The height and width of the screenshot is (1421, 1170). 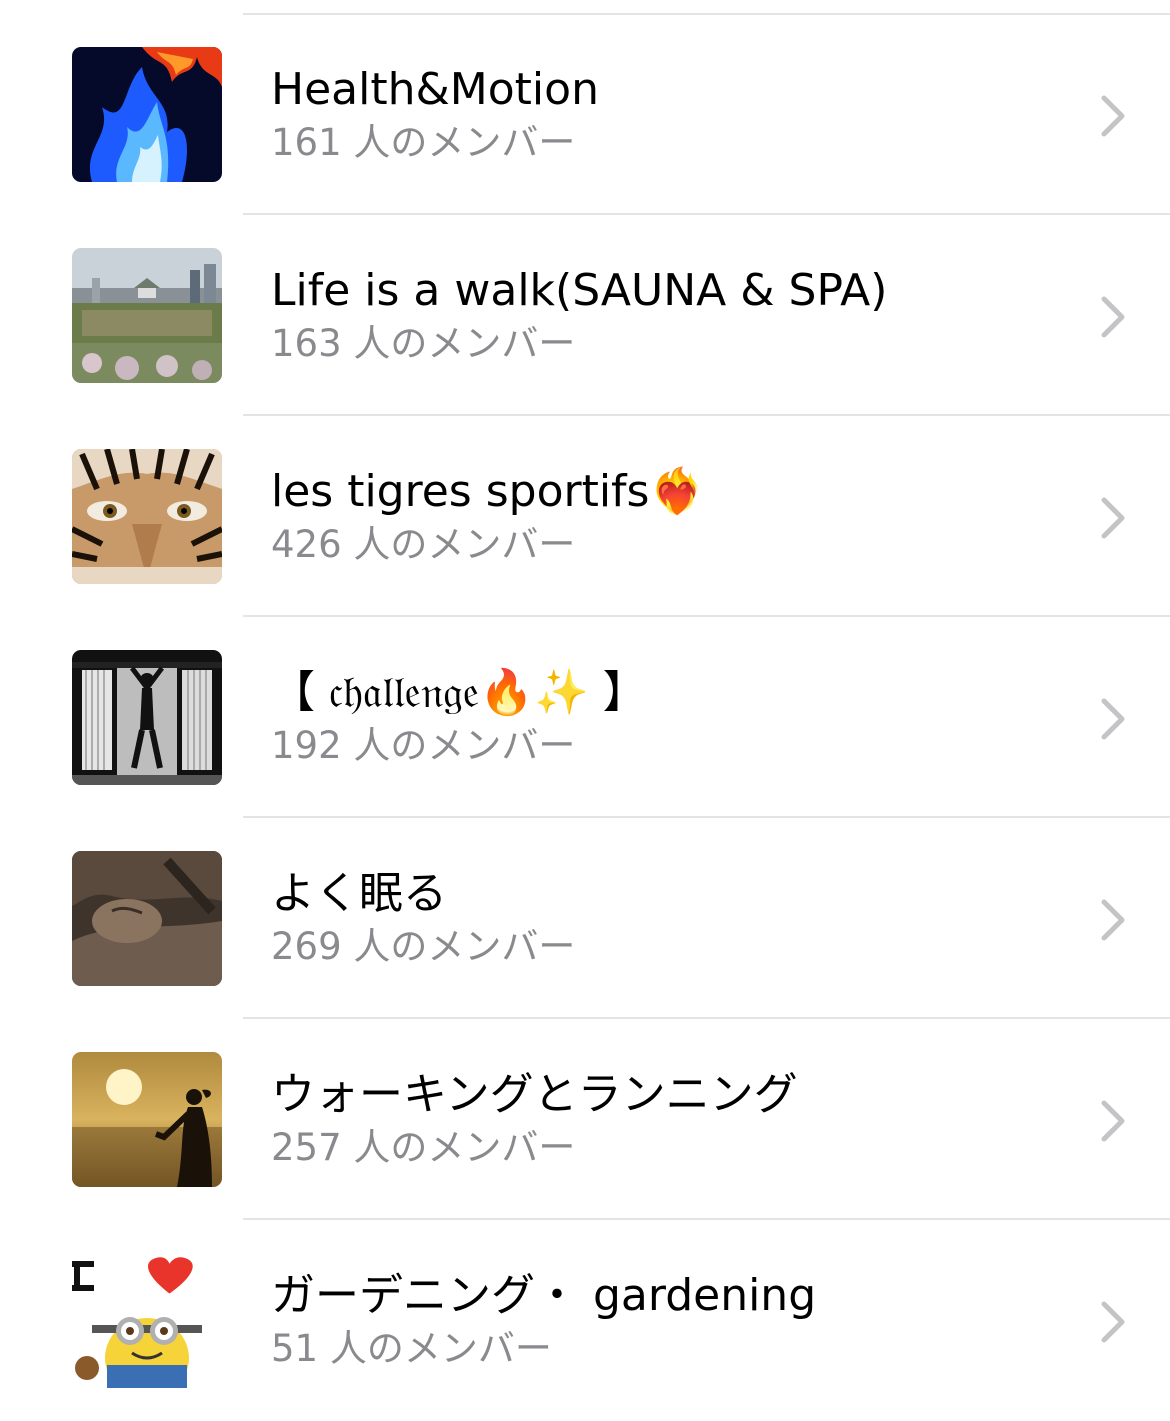 I want to click on member-count: 51 人のメンバー, so click(x=411, y=1348).